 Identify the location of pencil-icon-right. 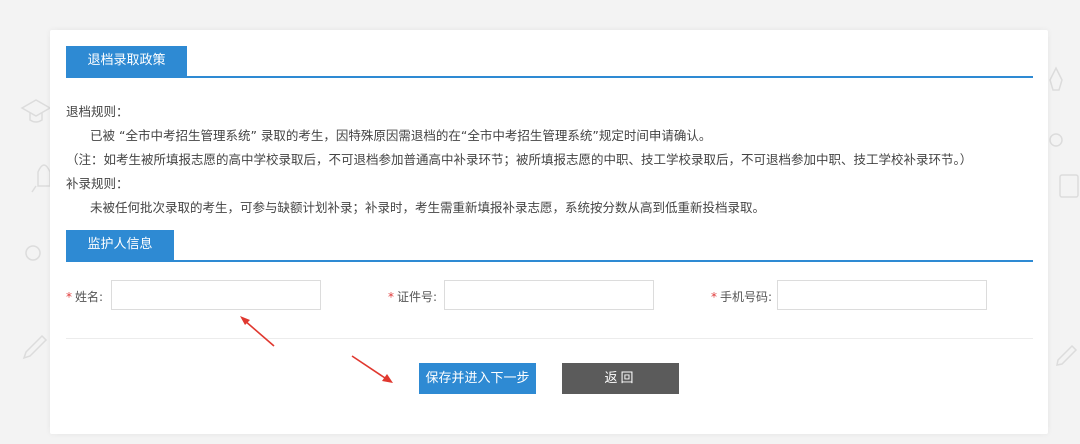
(1067, 355).